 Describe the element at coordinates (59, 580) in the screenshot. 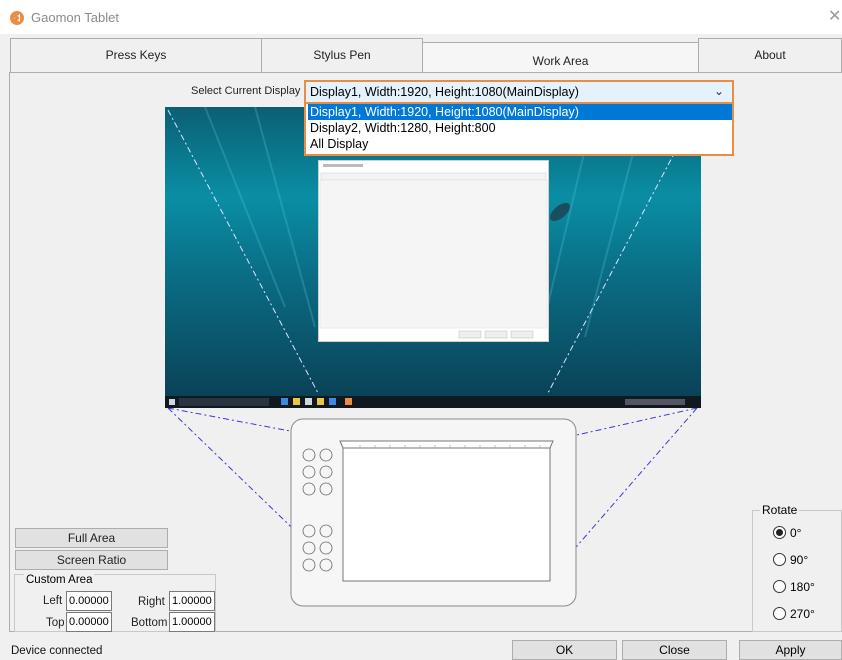

I see `custom-area-title: Custom Area` at that location.